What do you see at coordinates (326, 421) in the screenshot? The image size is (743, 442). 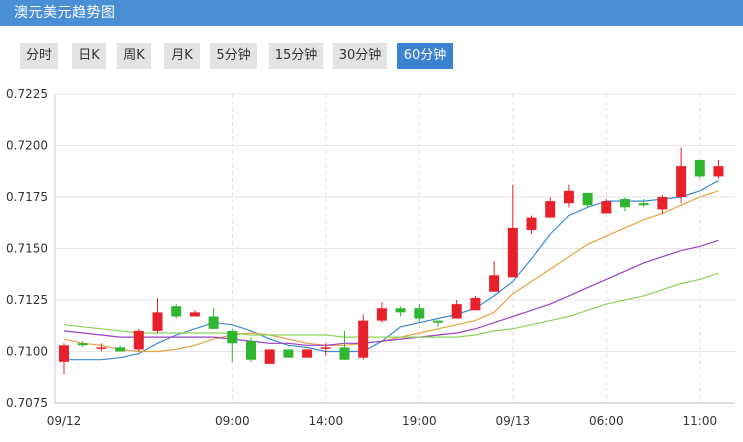 I see `x-tick-label: 14:00` at bounding box center [326, 421].